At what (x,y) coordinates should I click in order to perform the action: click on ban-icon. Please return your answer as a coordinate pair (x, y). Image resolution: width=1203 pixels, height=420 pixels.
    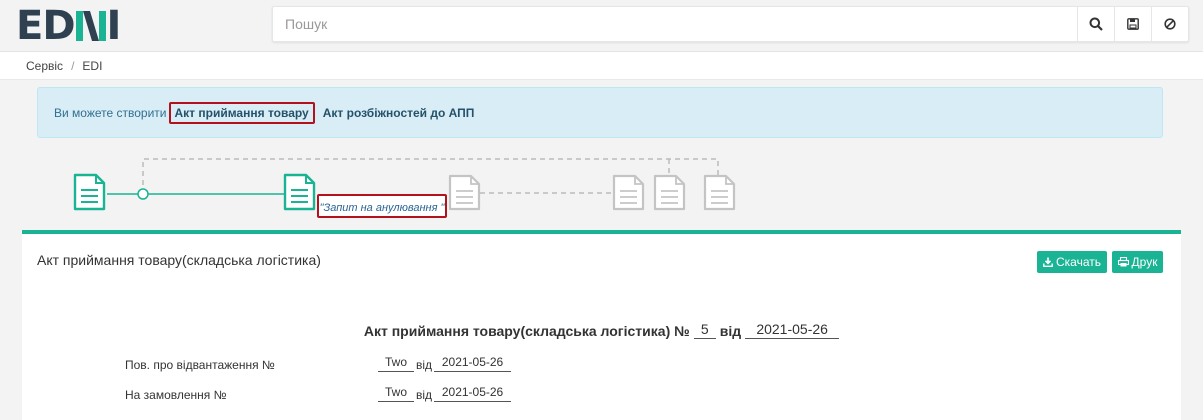
    Looking at the image, I should click on (1170, 24).